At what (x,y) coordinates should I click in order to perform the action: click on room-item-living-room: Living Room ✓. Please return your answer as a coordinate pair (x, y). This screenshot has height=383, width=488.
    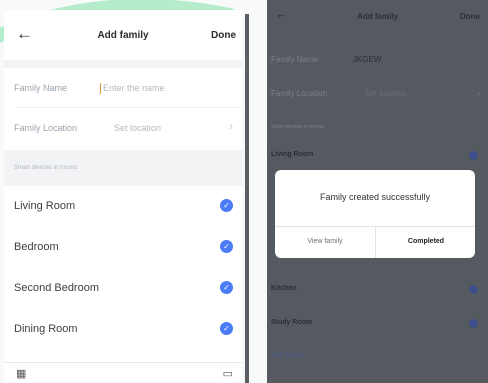
    Looking at the image, I should click on (123, 207).